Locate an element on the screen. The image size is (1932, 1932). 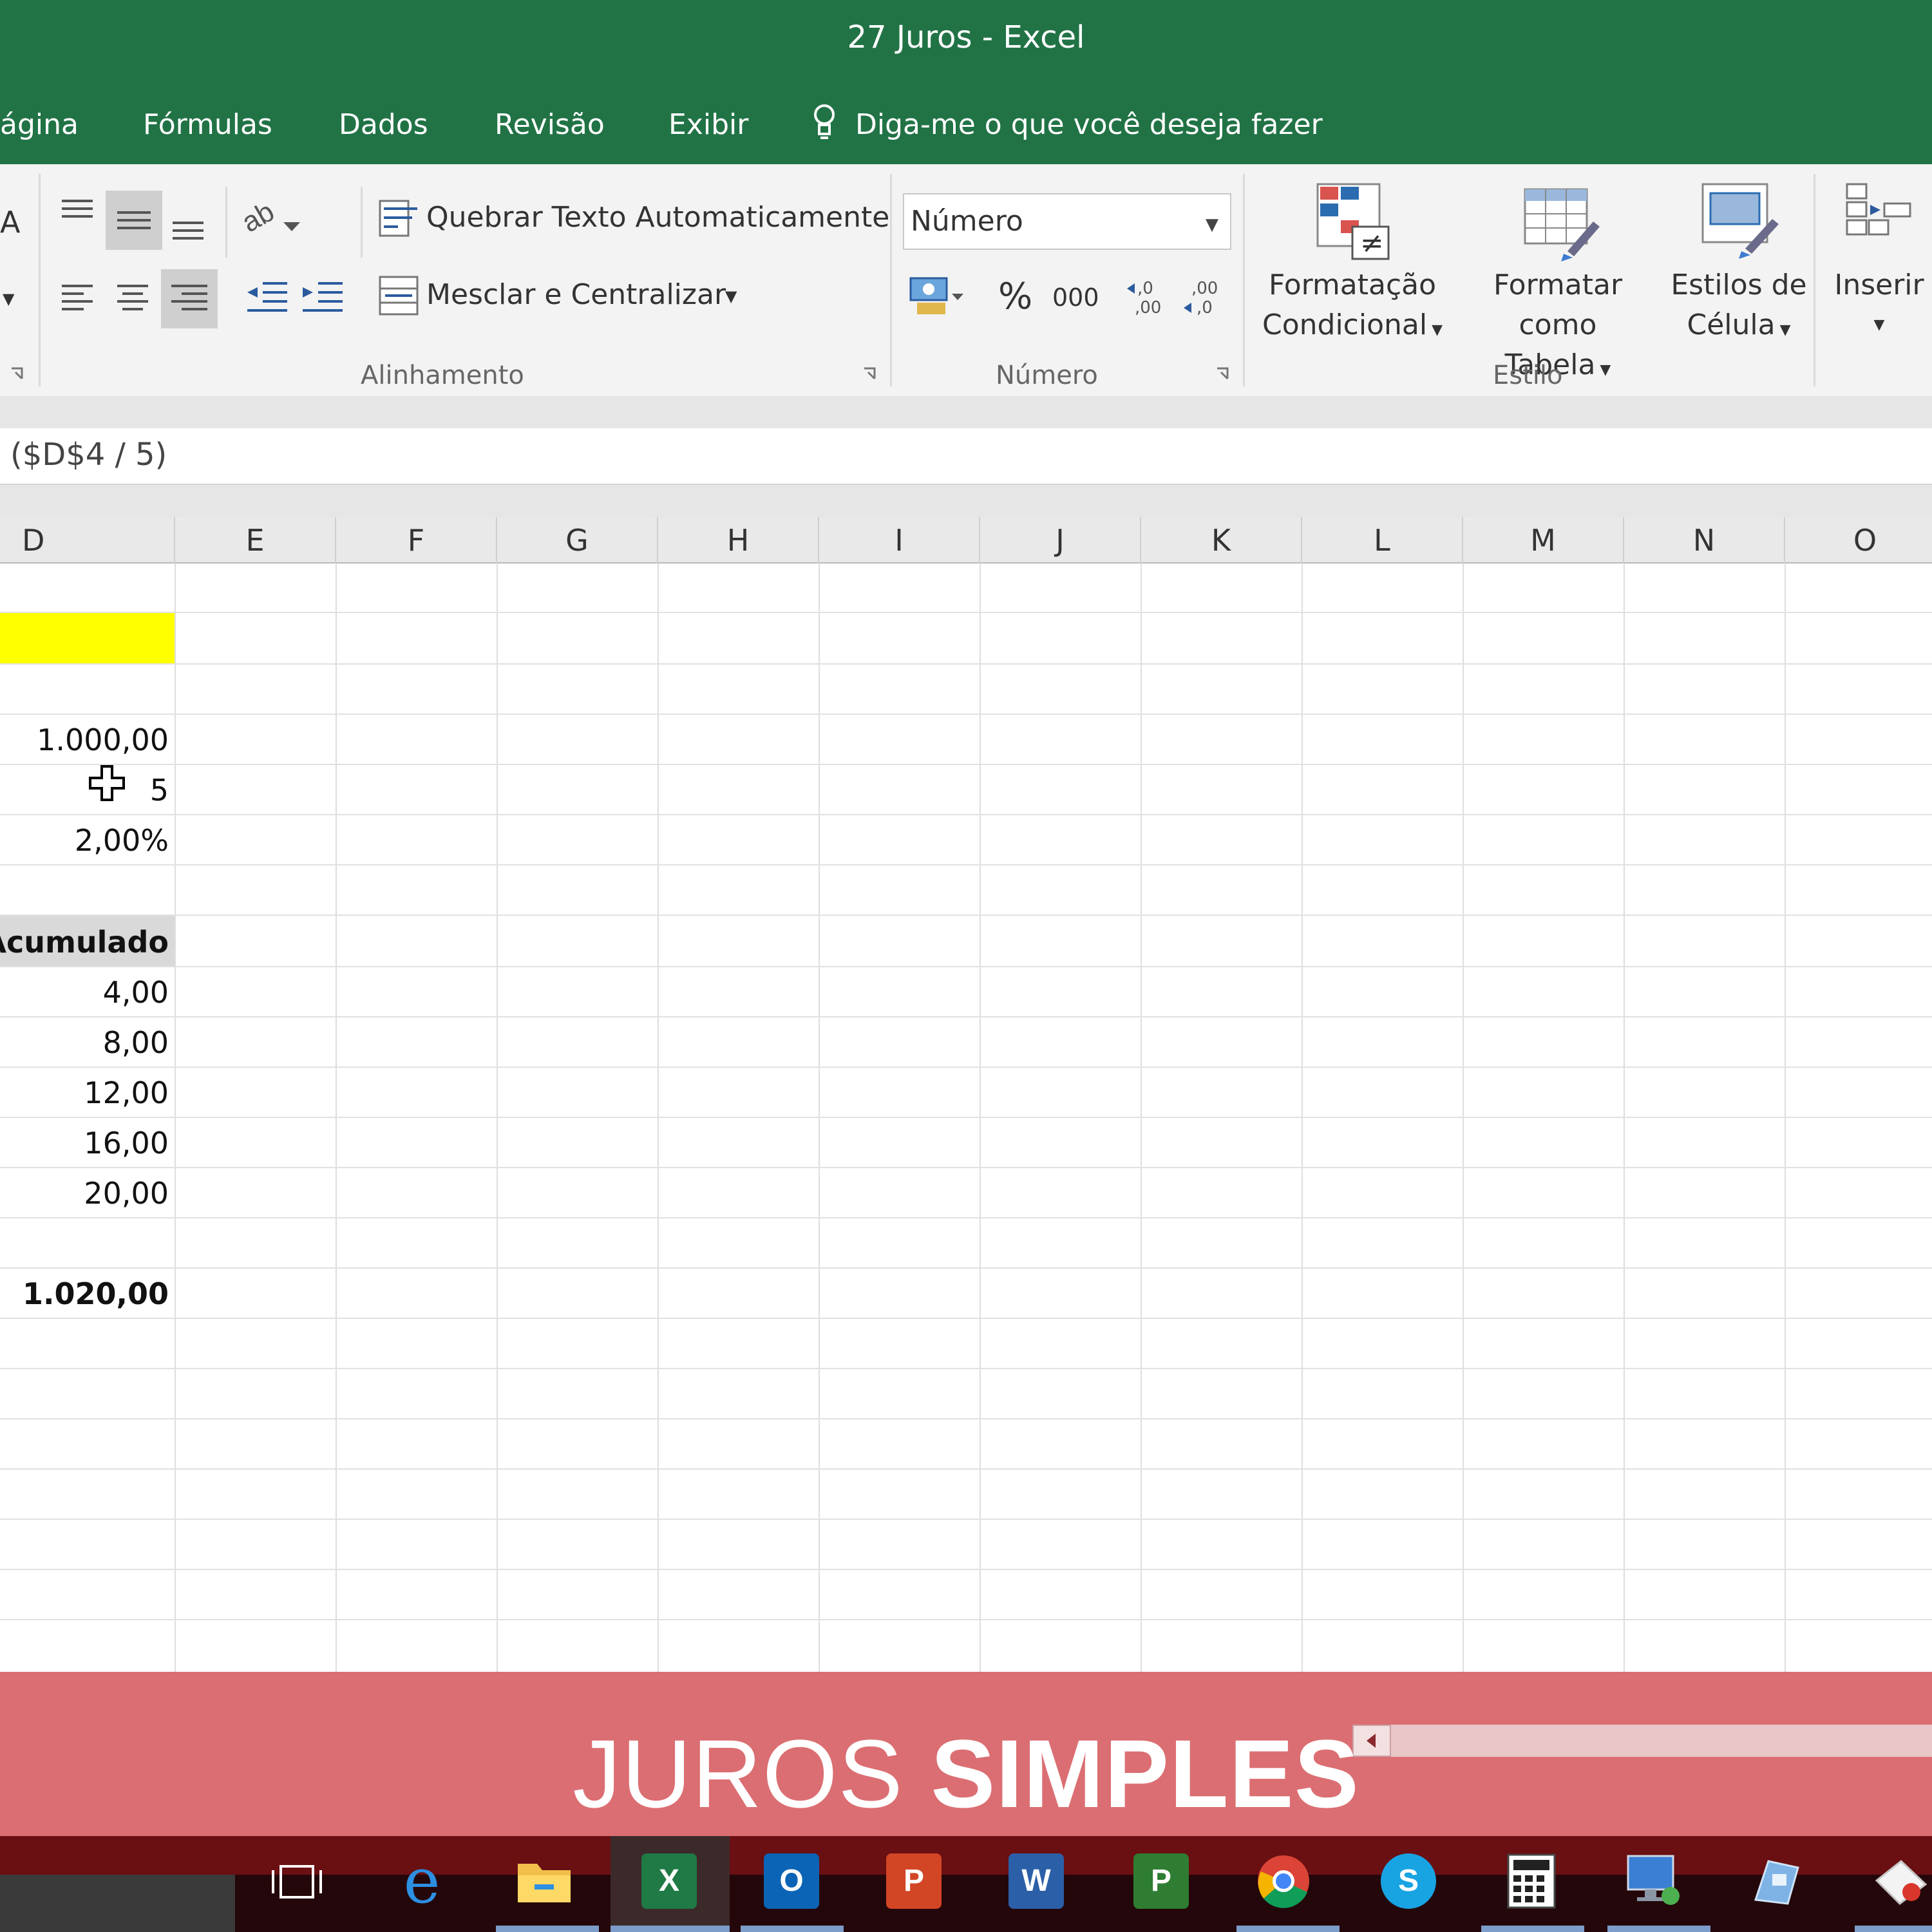
outlook-icon: O is located at coordinates (791, 1881).